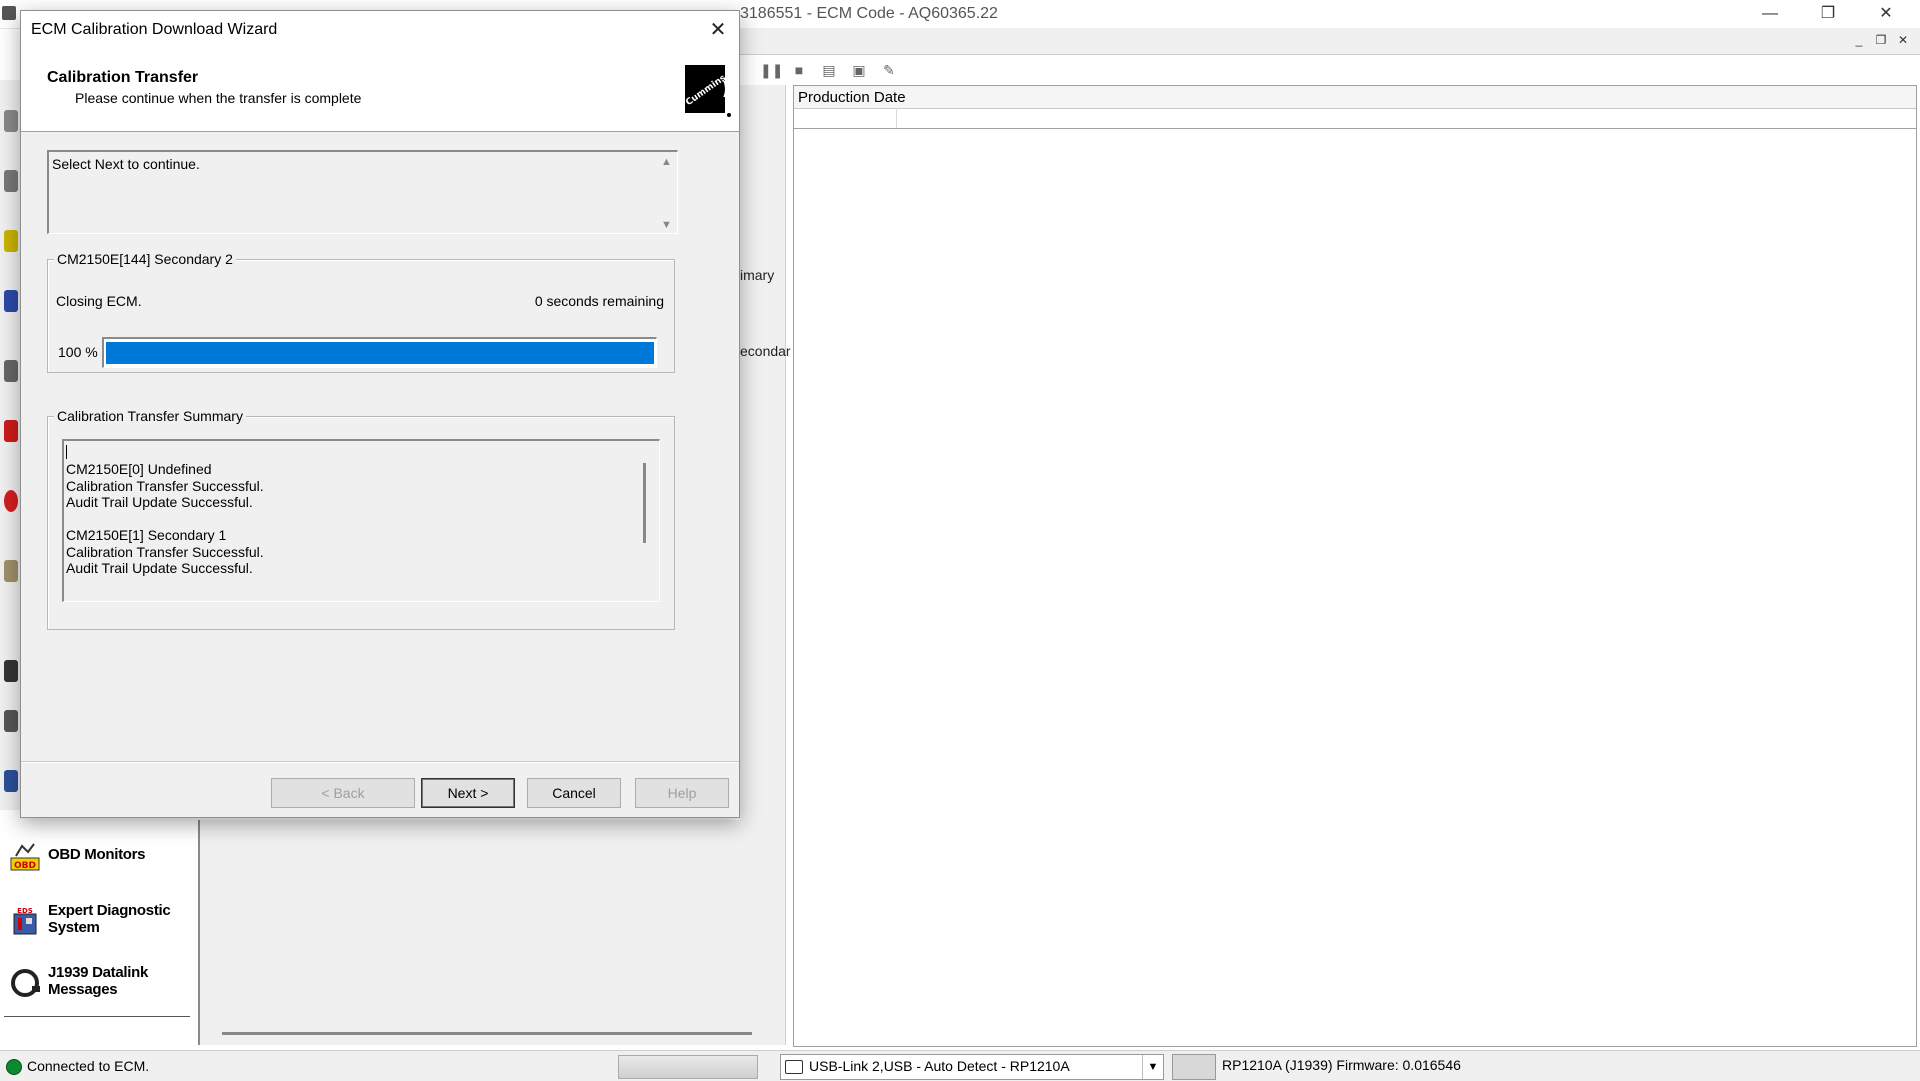 The image size is (1920, 1081). I want to click on close-button: ✕, so click(1886, 14).